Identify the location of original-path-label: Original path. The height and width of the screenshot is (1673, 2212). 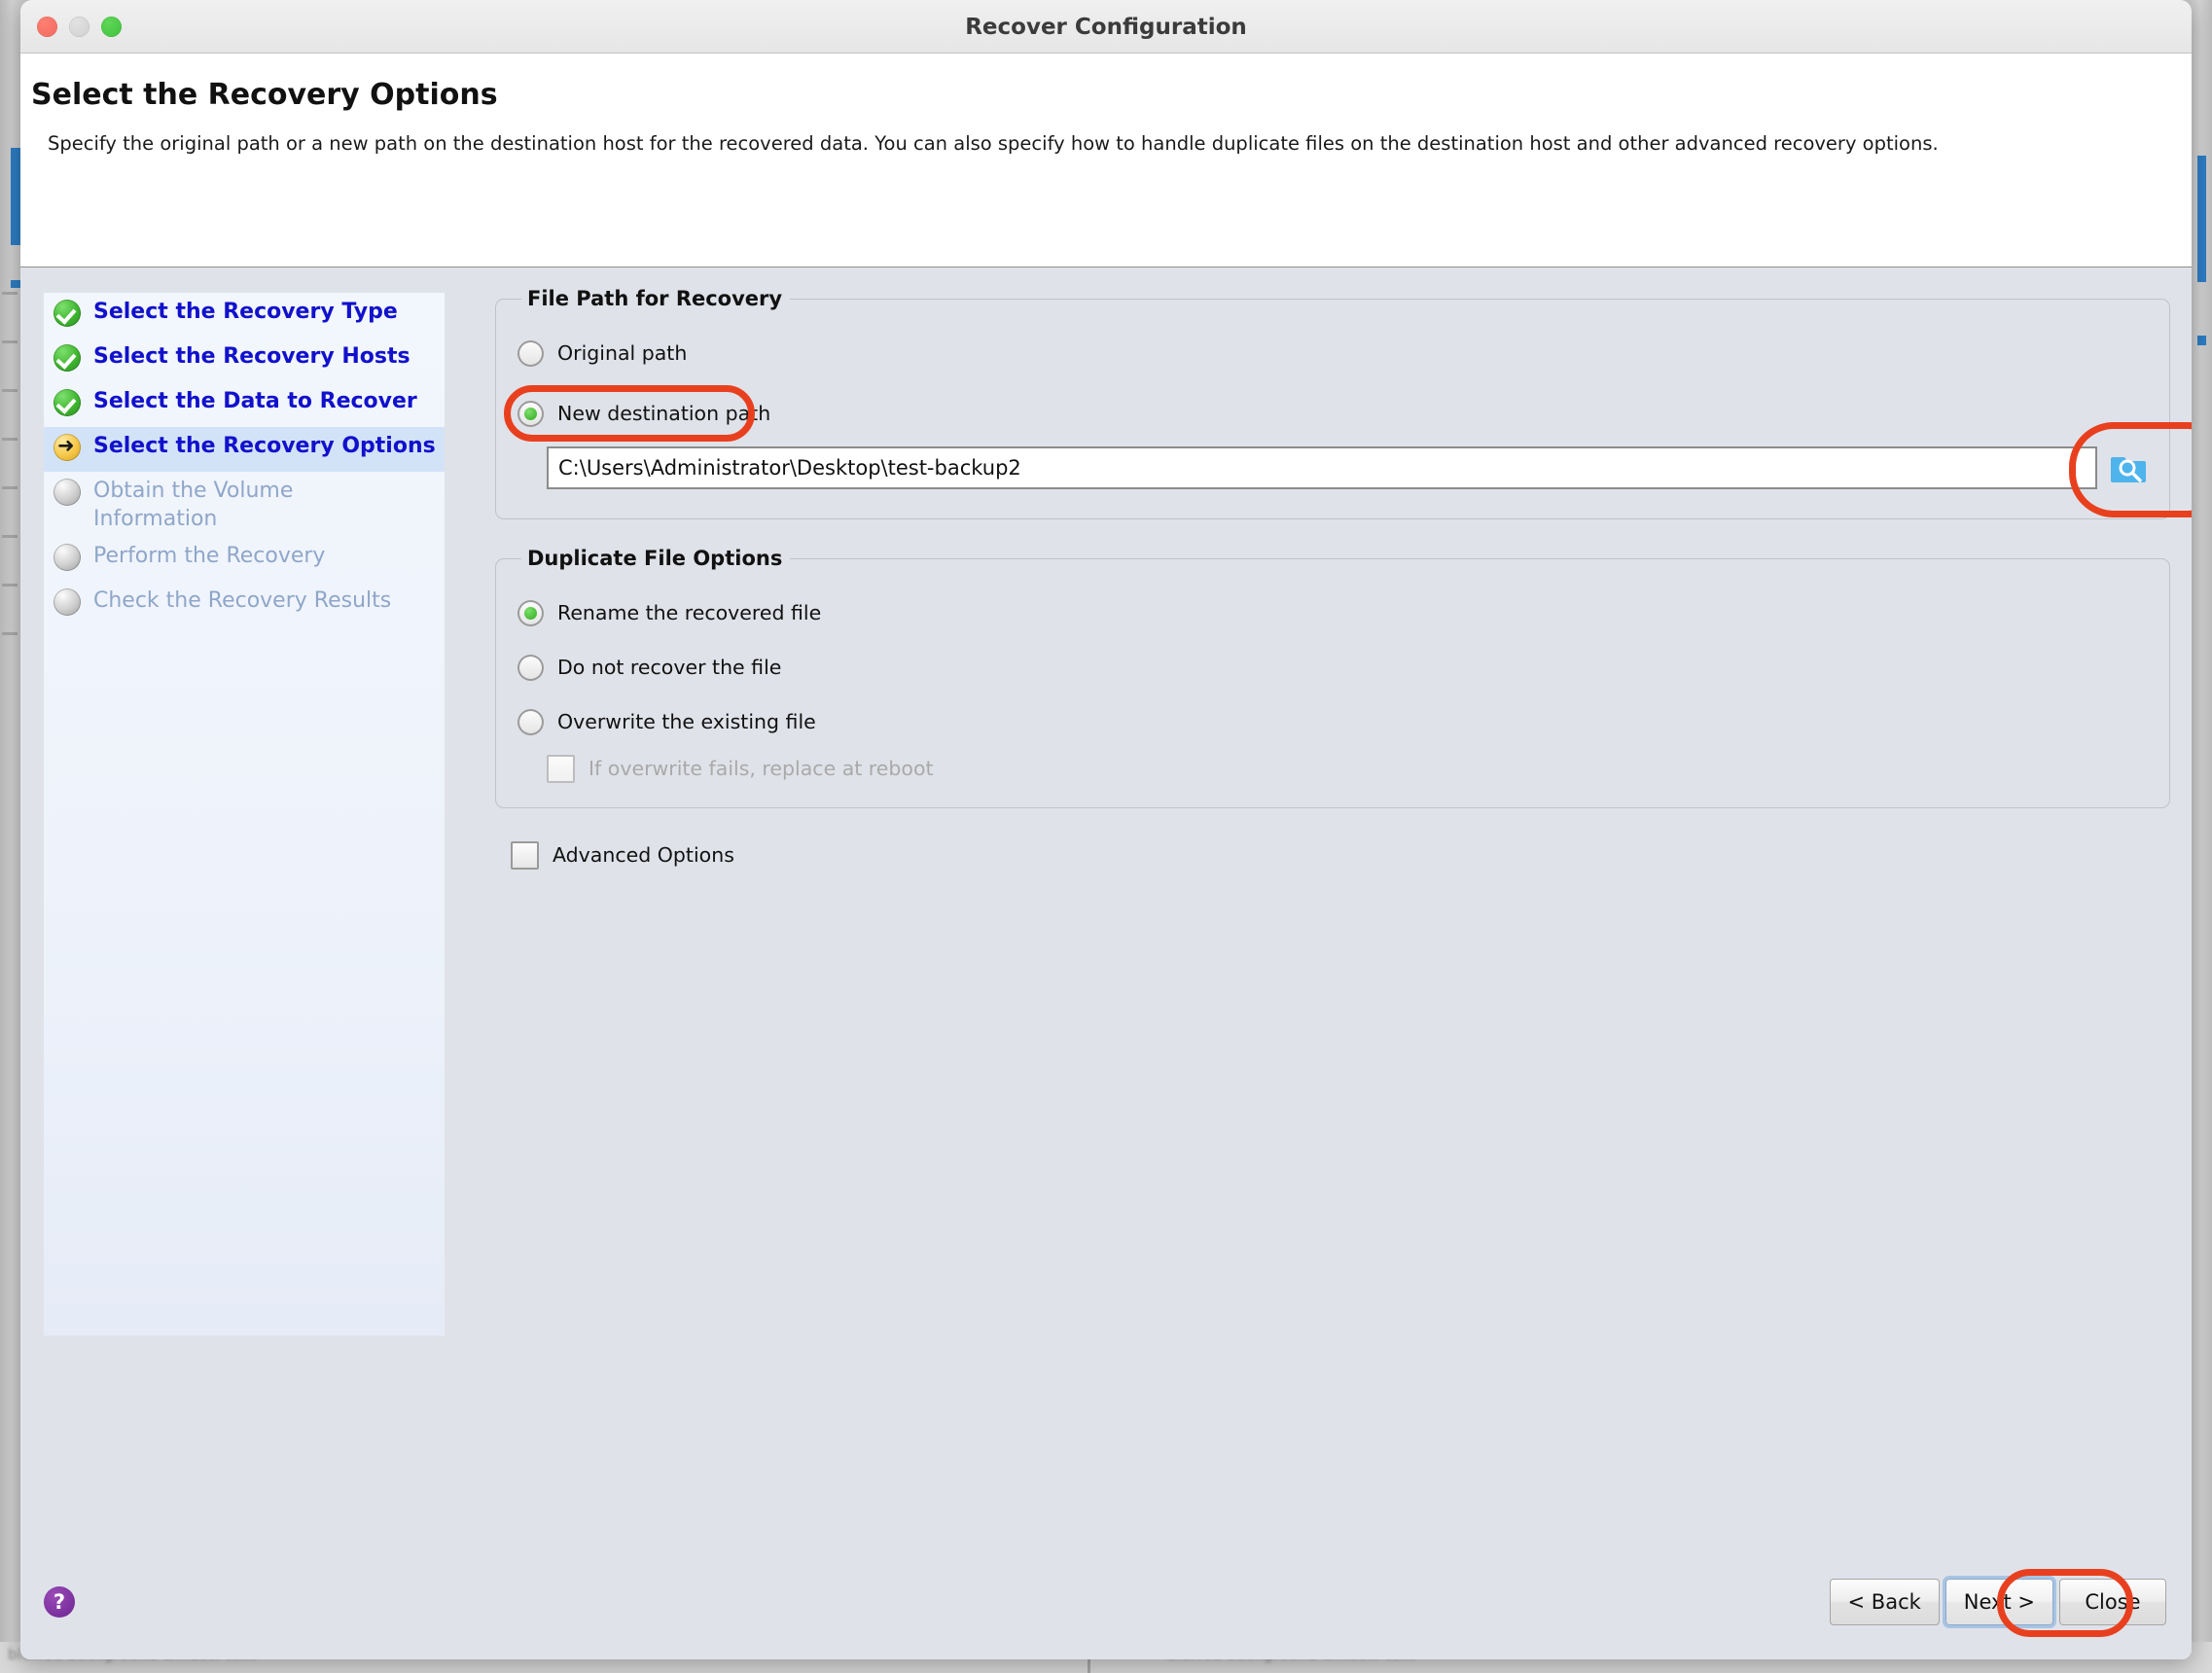
(623, 353).